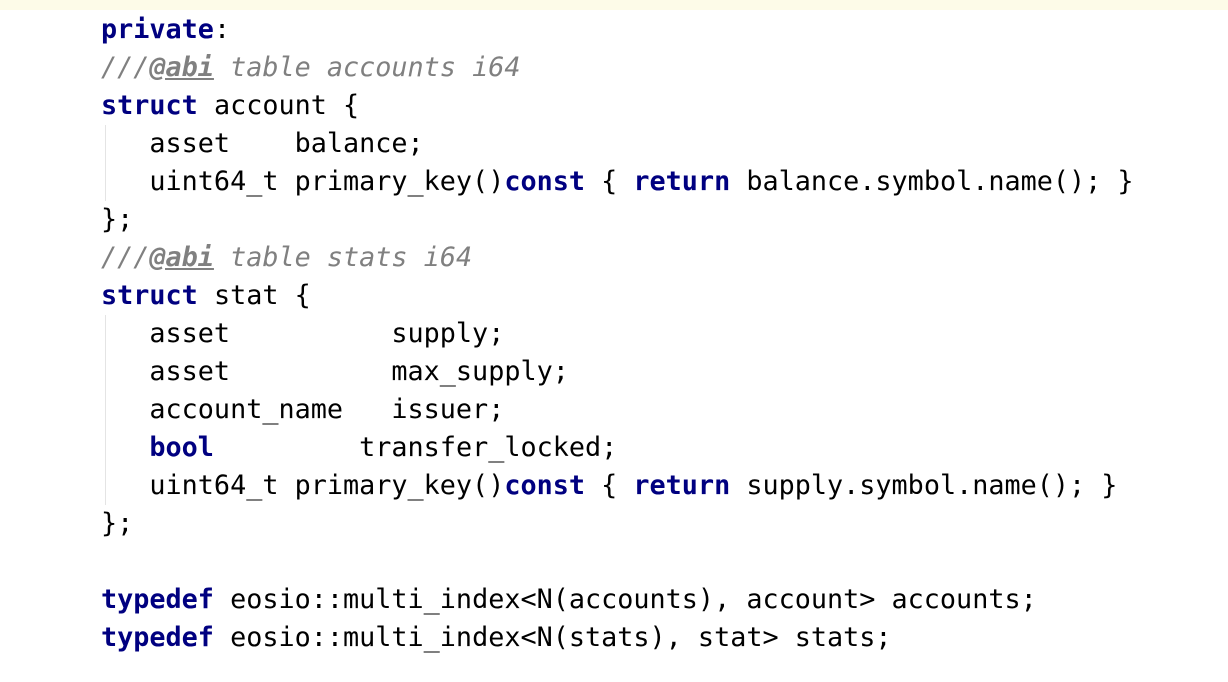 This screenshot has height=682, width=1228. Describe the element at coordinates (617, 68) in the screenshot. I see `code-line: ///@abi table accounts i64` at that location.